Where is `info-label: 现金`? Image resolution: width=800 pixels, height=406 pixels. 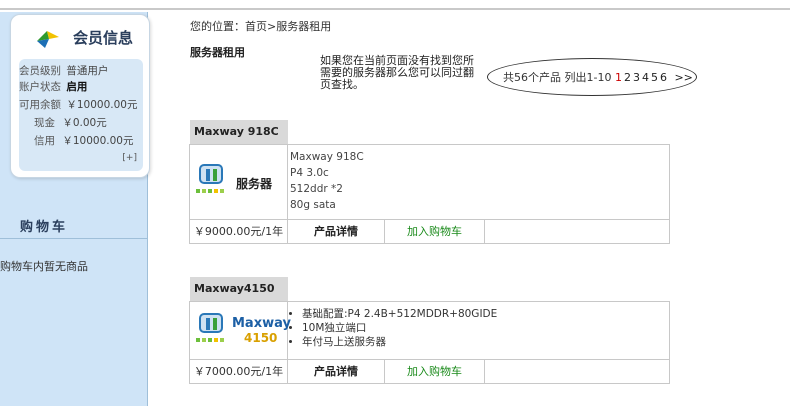
info-label: 现金 is located at coordinates (44, 123).